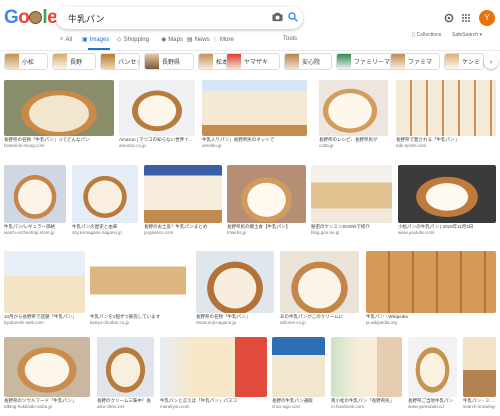 Image resolution: width=500 pixels, height=416 pixels. I want to click on settings-icon, so click(449, 18).